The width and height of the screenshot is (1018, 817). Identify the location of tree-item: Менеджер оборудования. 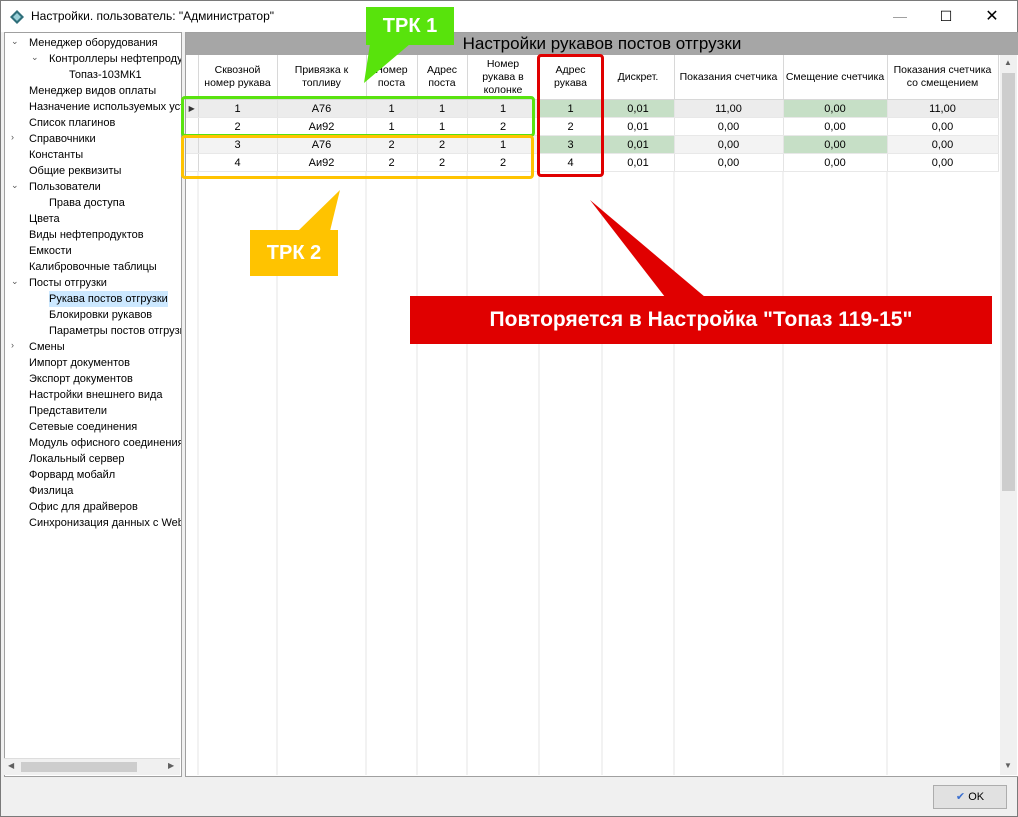
(93, 43).